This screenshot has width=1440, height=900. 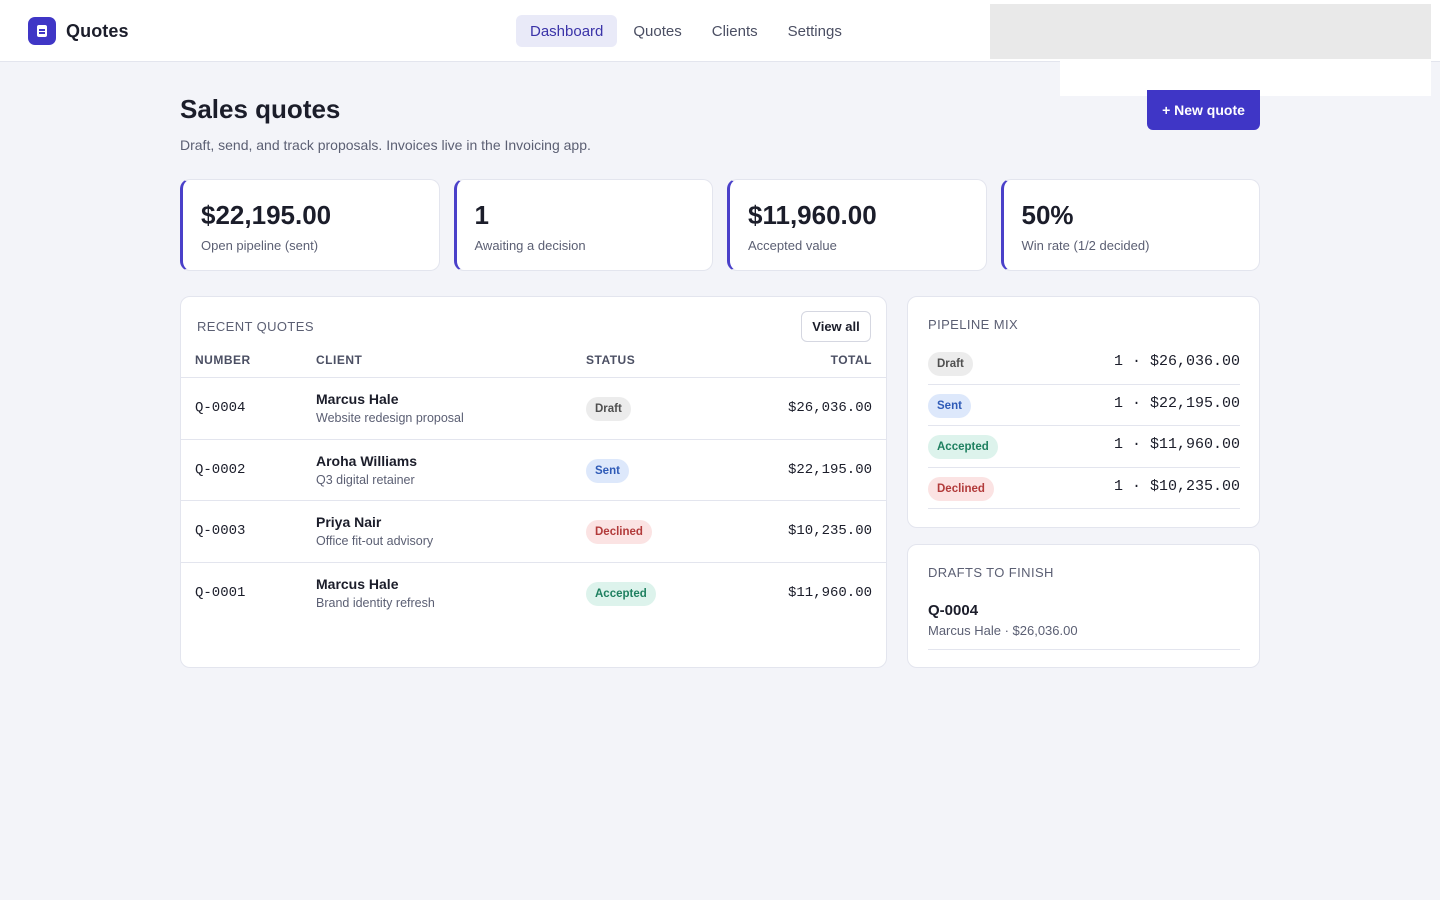 I want to click on quote-description: Brand identity refresh, so click(x=375, y=602).